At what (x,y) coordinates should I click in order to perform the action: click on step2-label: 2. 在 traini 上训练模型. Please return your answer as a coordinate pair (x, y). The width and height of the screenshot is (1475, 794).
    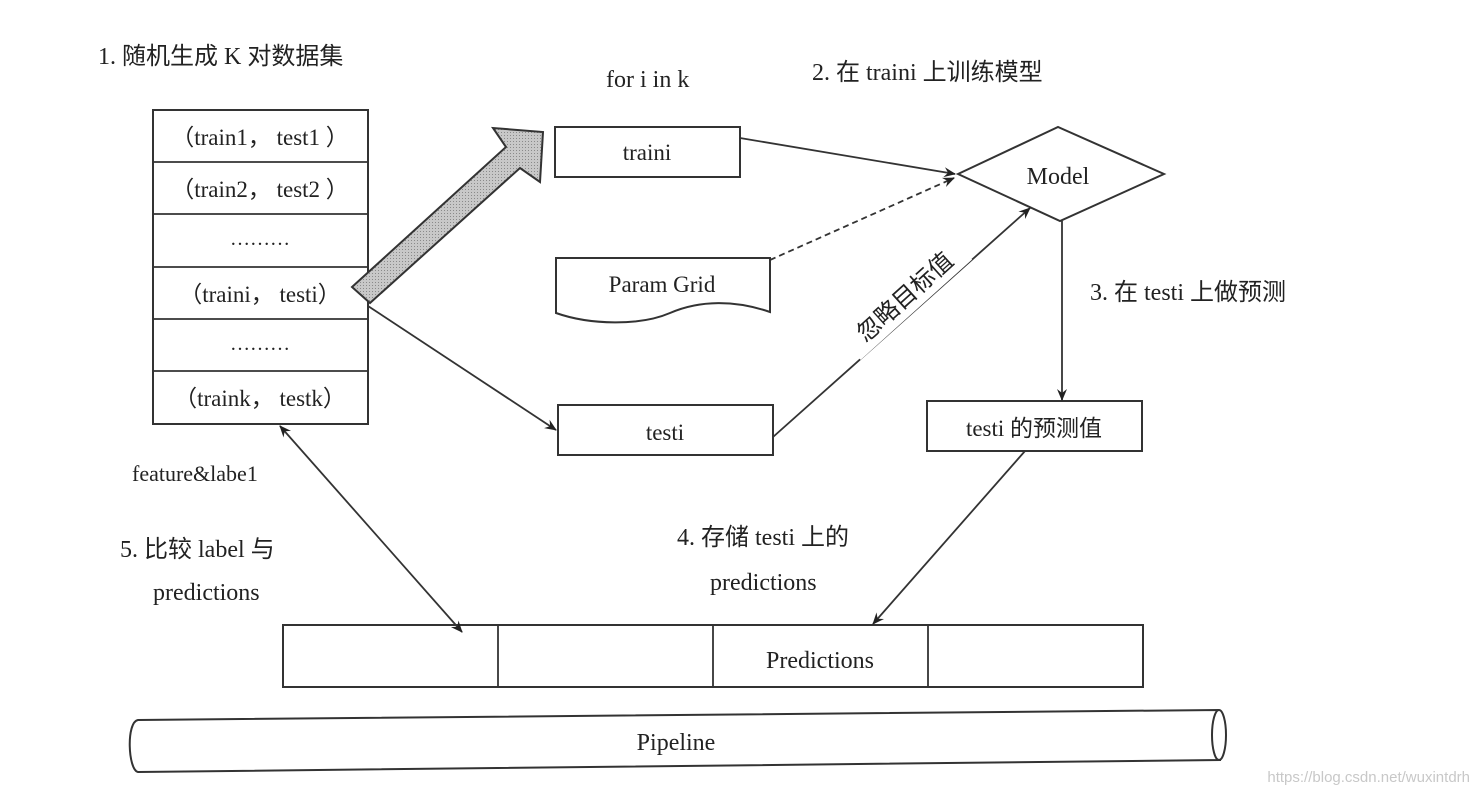
    Looking at the image, I should click on (927, 72).